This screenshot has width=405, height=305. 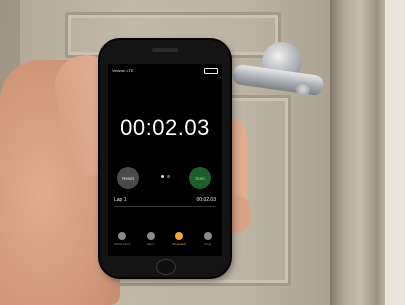 What do you see at coordinates (150, 236) in the screenshot?
I see `alarm-icon` at bounding box center [150, 236].